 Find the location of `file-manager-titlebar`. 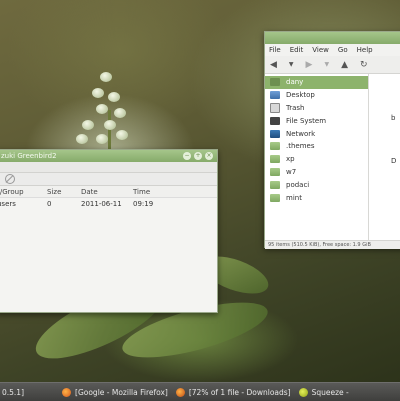

file-manager-titlebar is located at coordinates (332, 38).